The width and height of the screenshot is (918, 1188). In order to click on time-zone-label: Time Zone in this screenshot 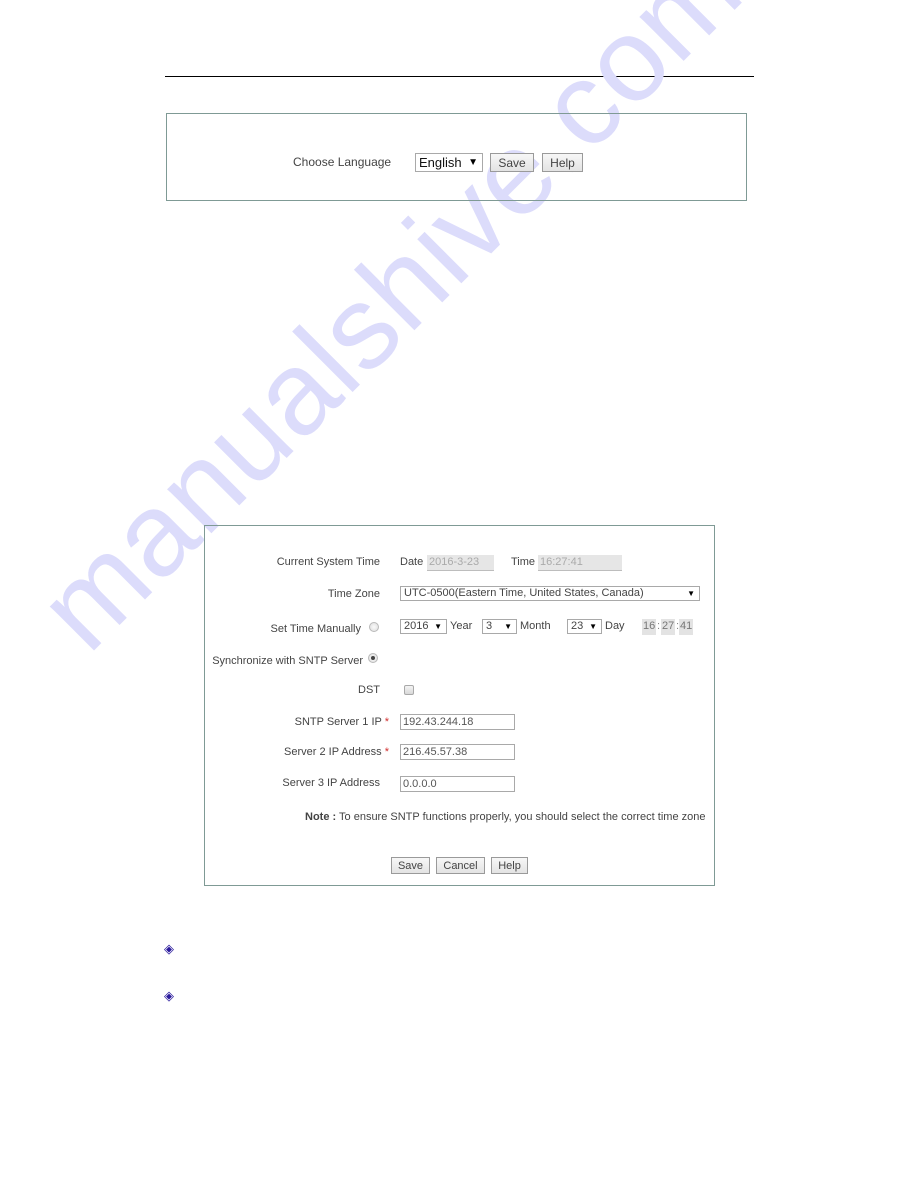, I will do `click(353, 594)`.